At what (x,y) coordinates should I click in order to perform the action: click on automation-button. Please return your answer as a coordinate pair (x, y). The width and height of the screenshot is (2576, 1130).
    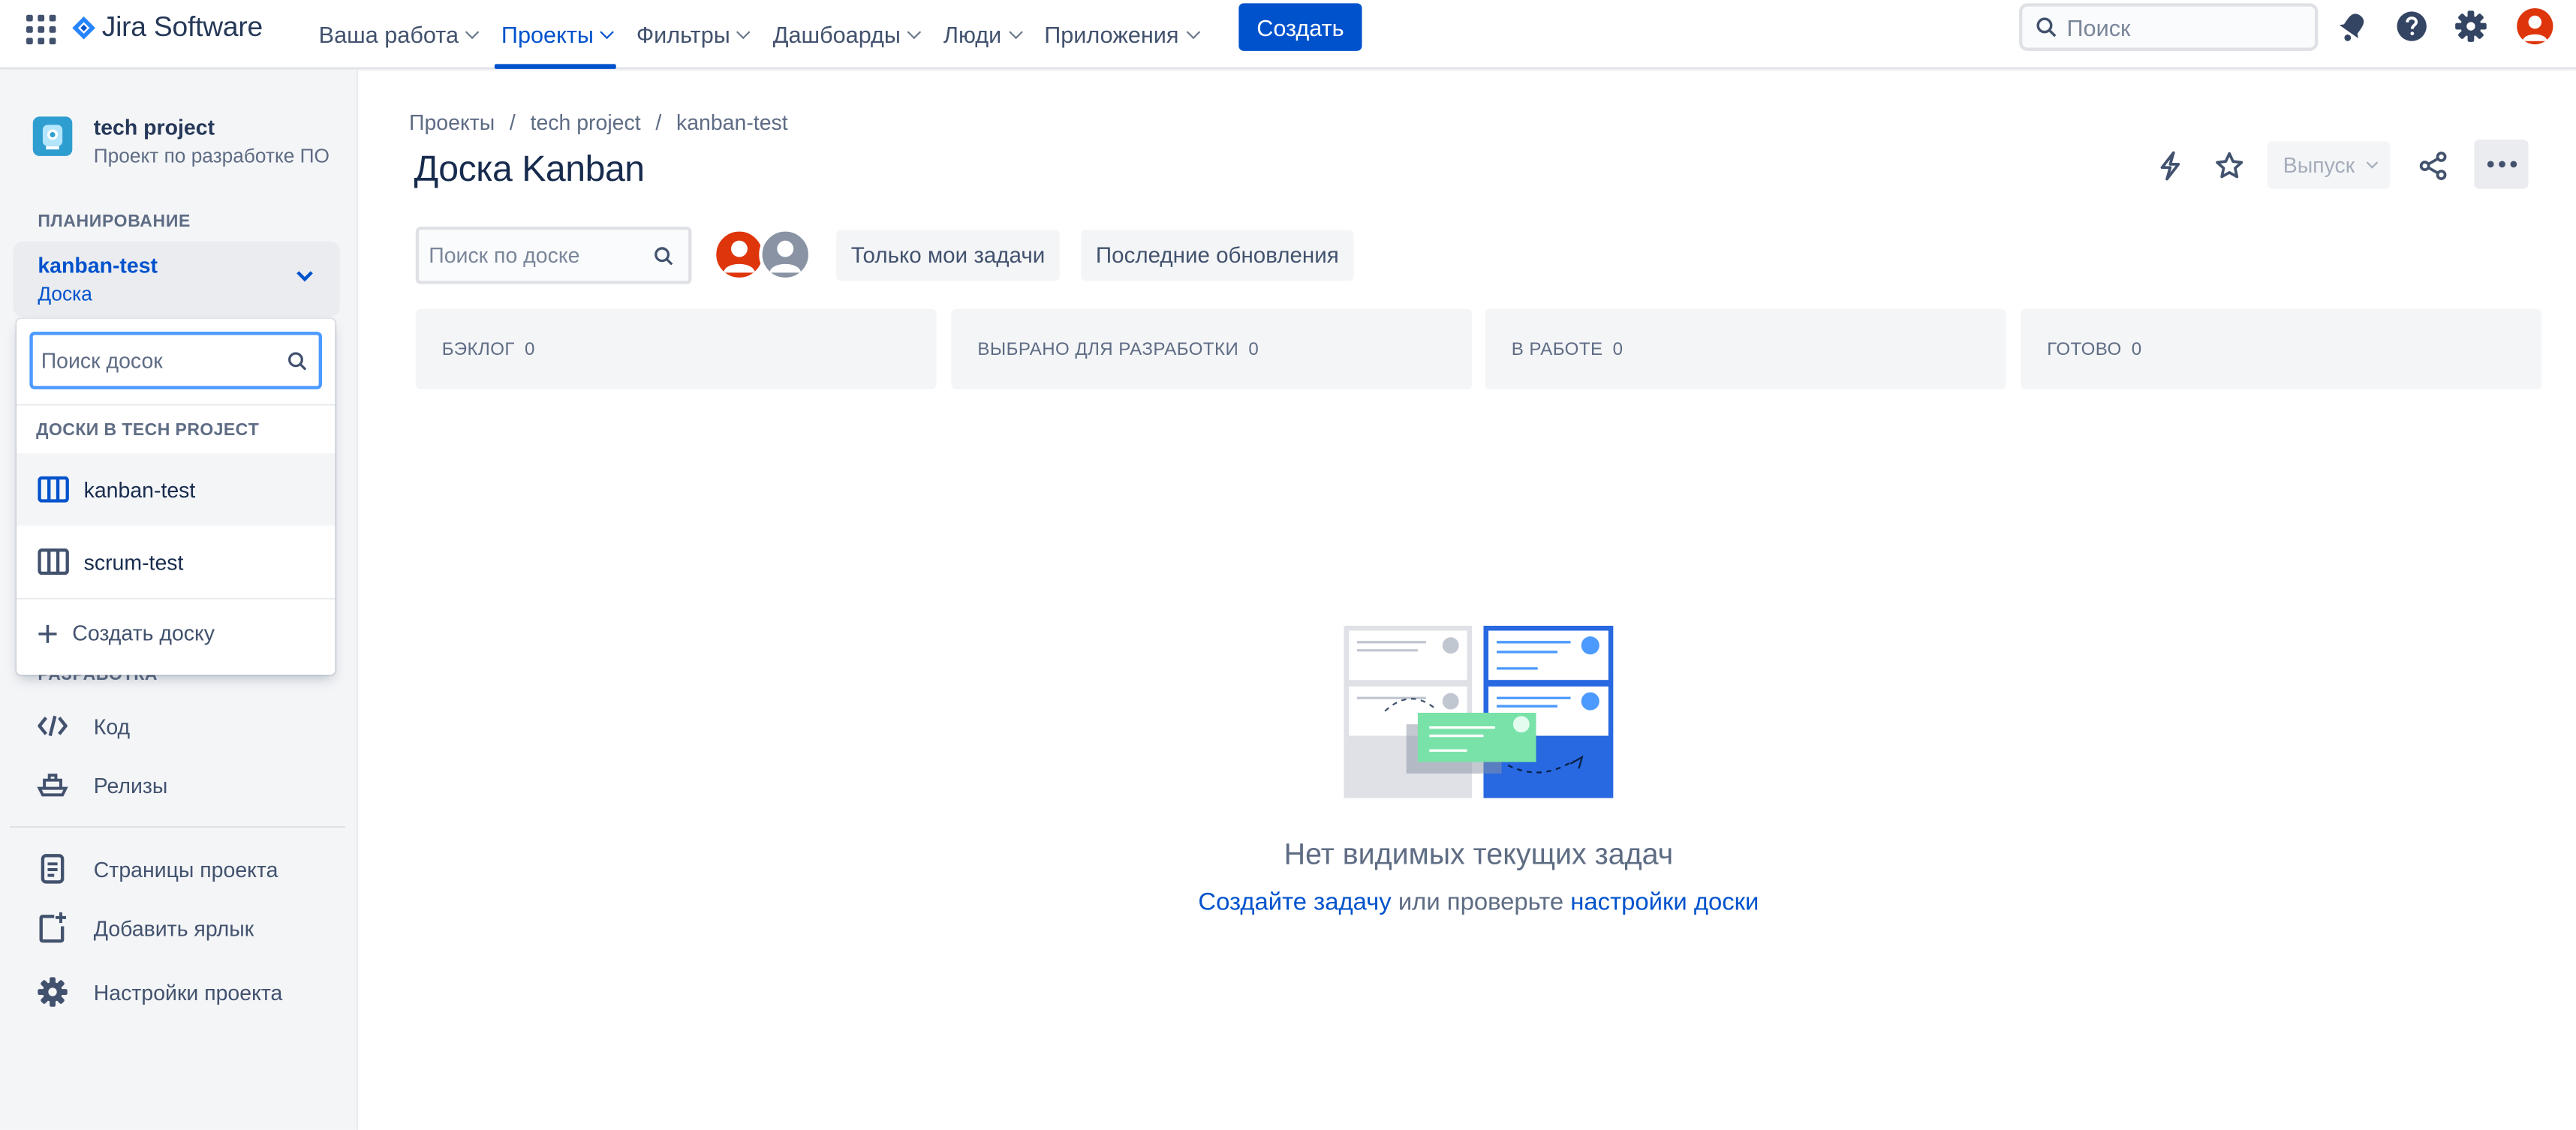
    Looking at the image, I should click on (2170, 164).